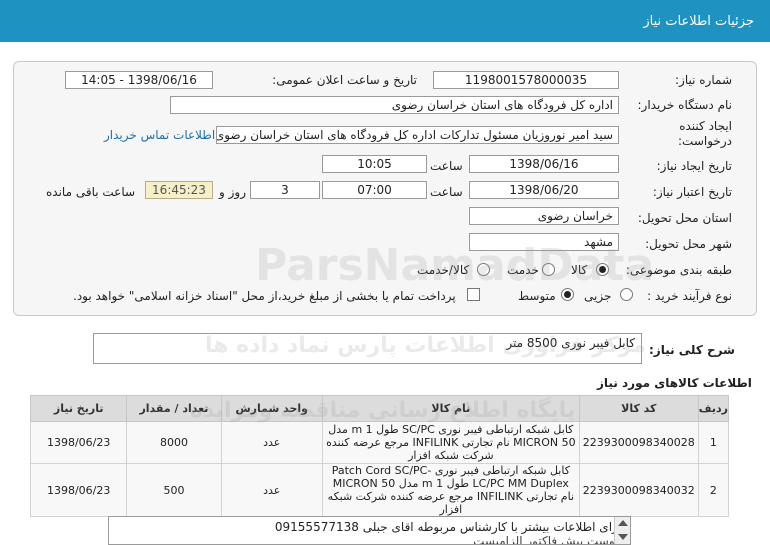  I want to click on valid-date-label: تاریخ اعتبار نیاز:, so click(692, 192).